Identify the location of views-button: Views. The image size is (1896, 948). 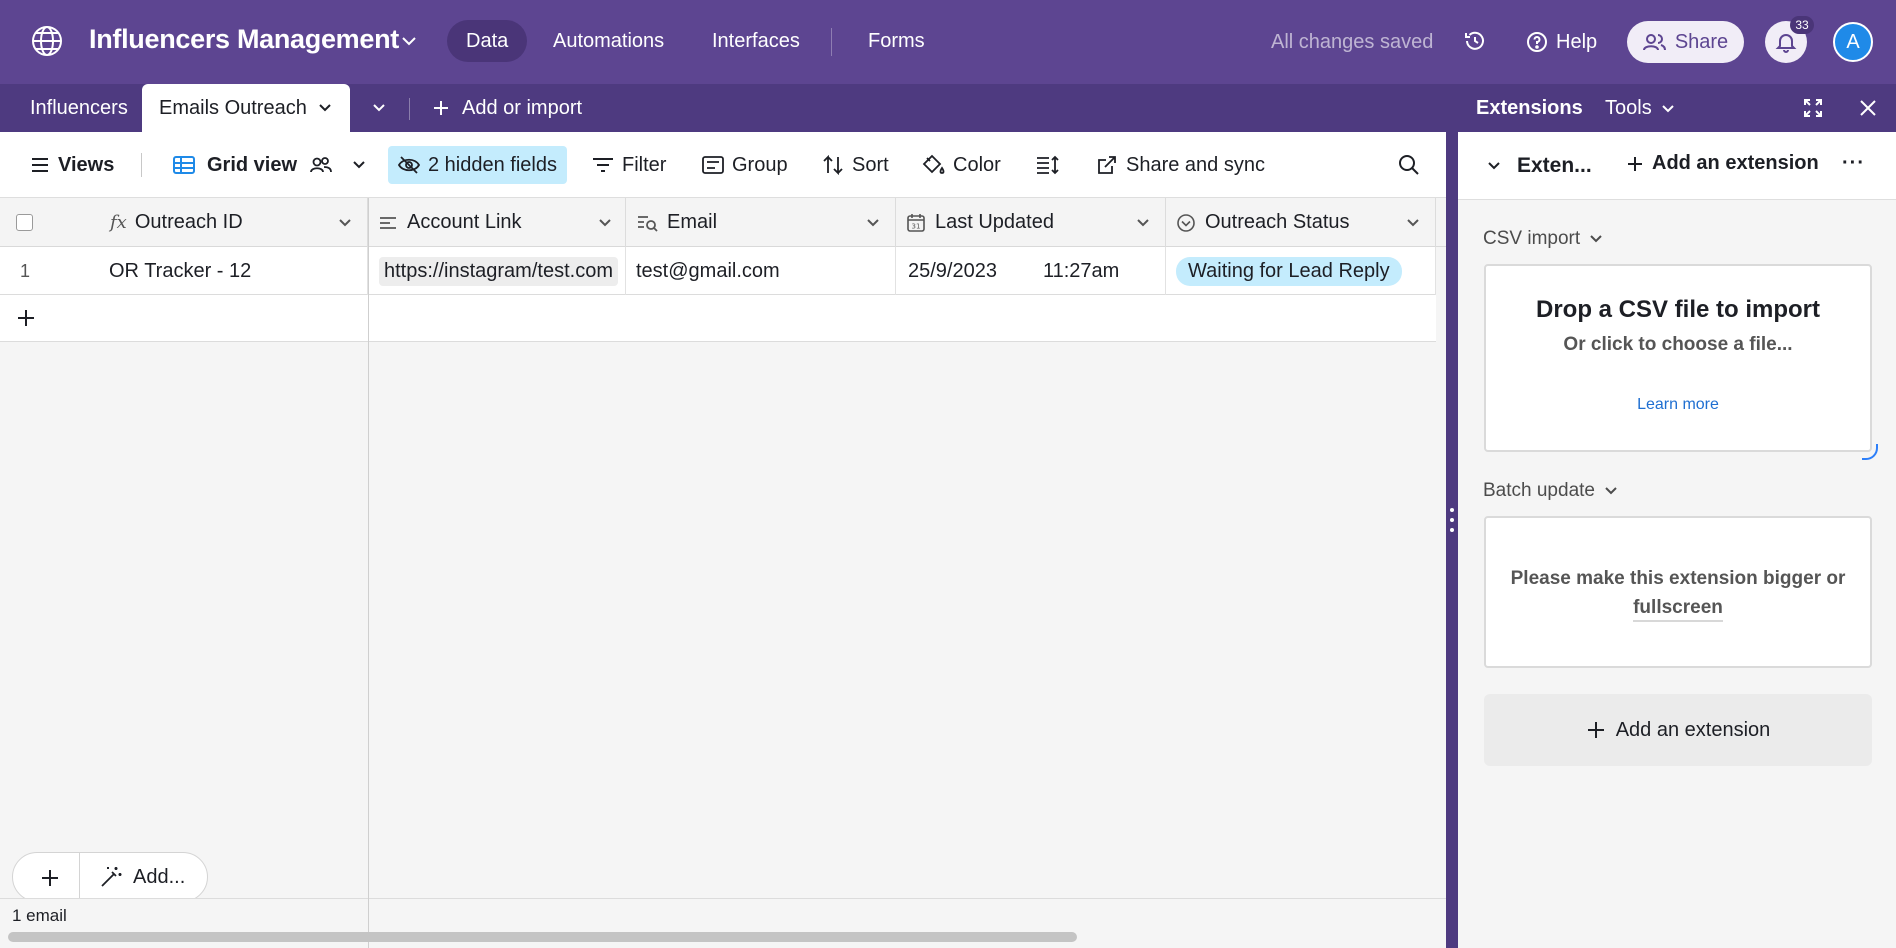
(72, 165).